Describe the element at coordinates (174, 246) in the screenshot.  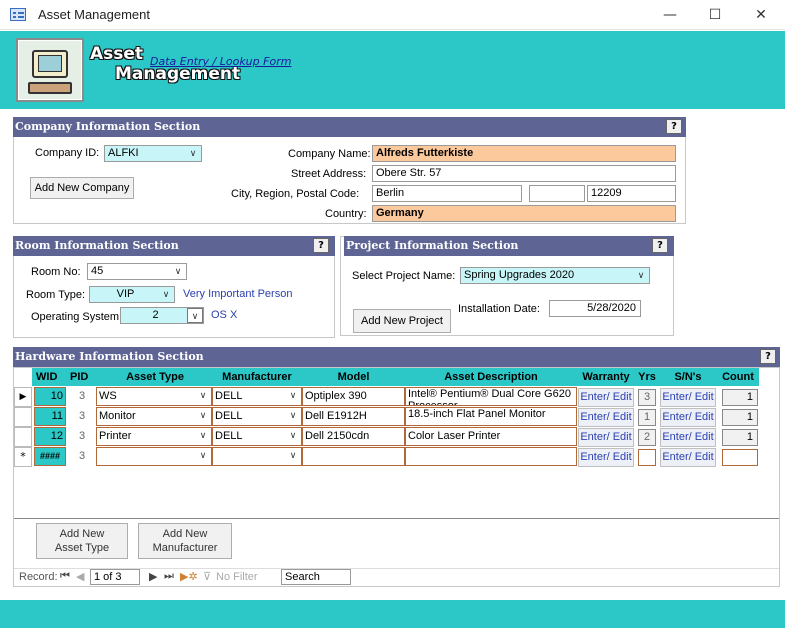
I see `room-section-header: Room Information Section` at that location.